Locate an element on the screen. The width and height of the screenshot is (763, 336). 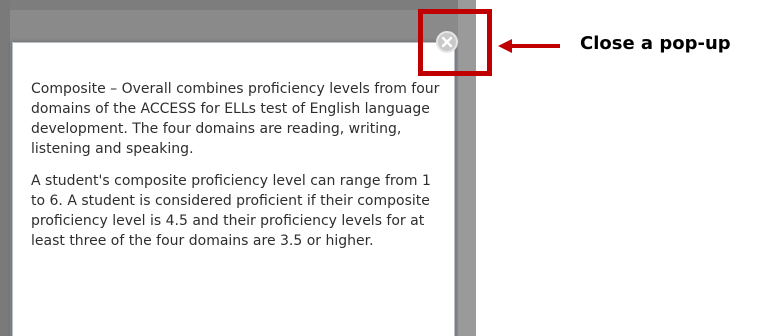
left-arrow-icon is located at coordinates (529, 46).